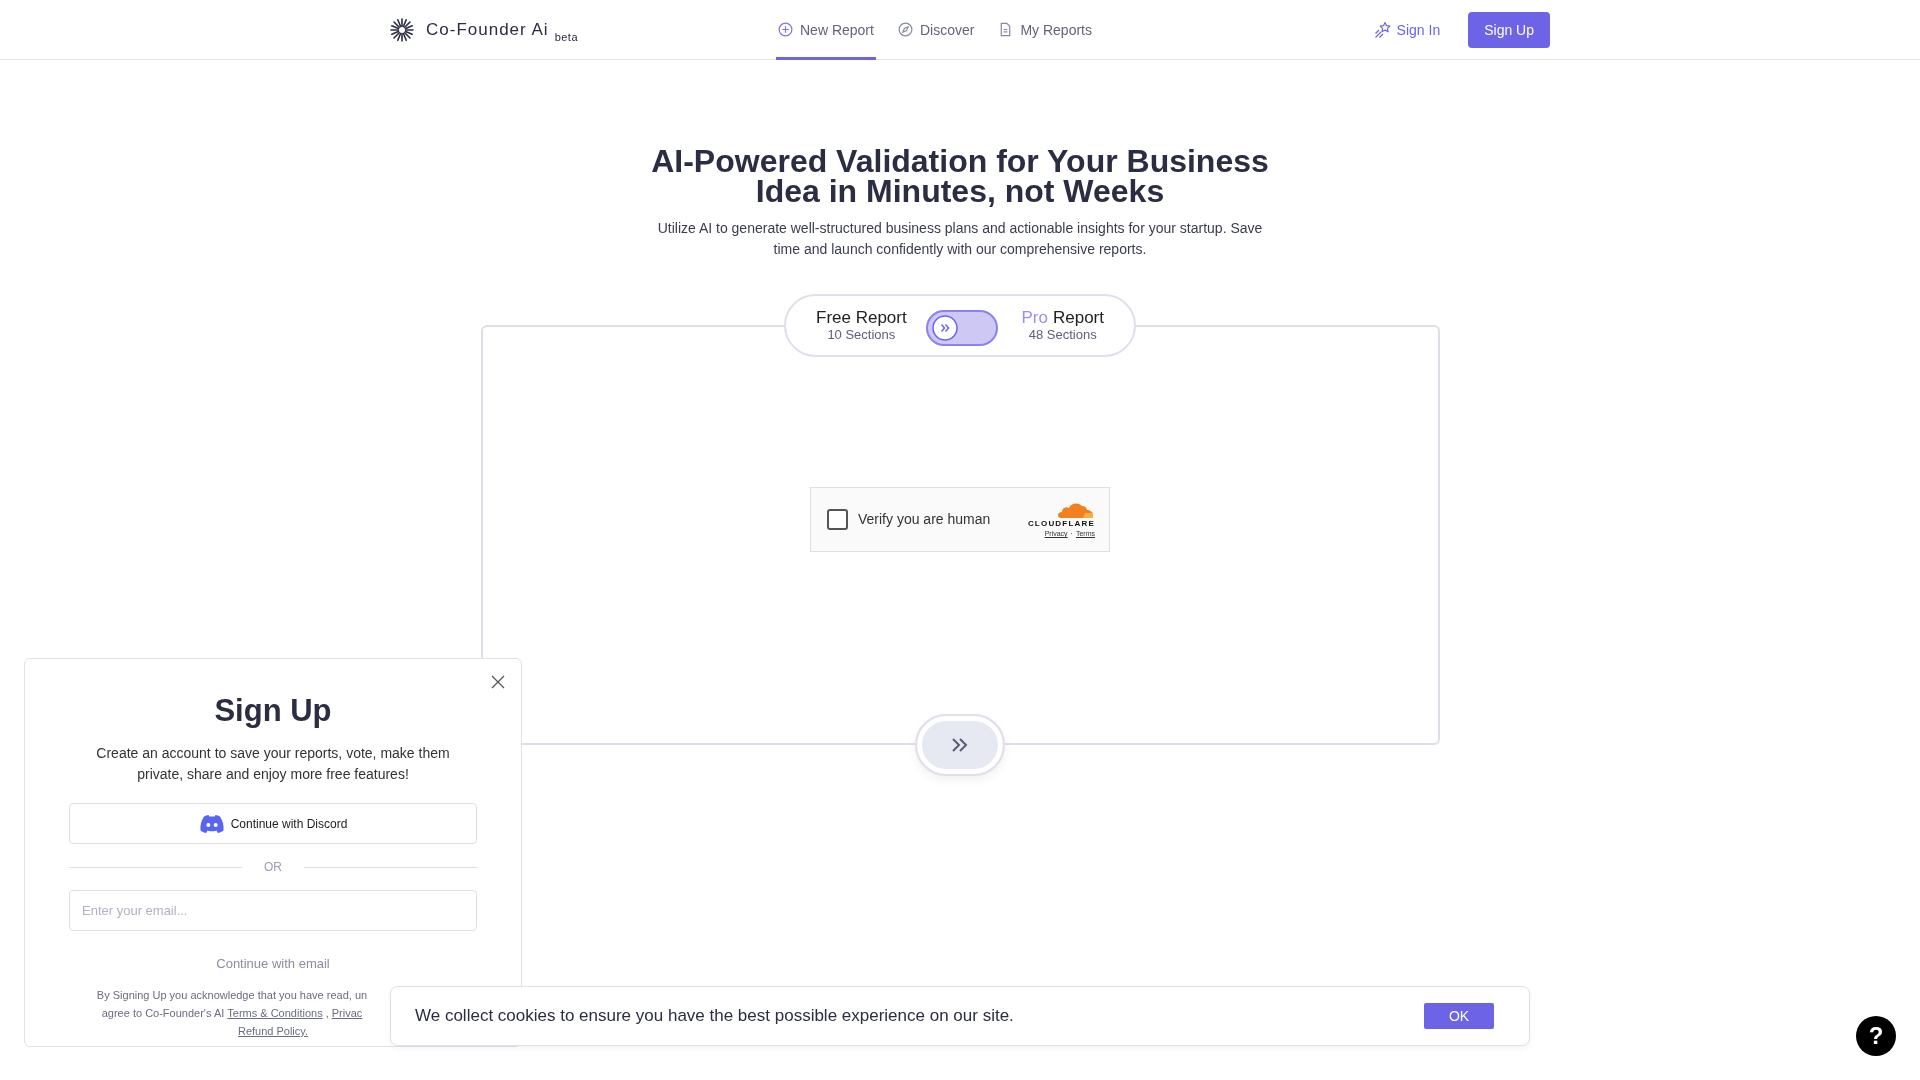  I want to click on captcha-checkbox, so click(837, 519).